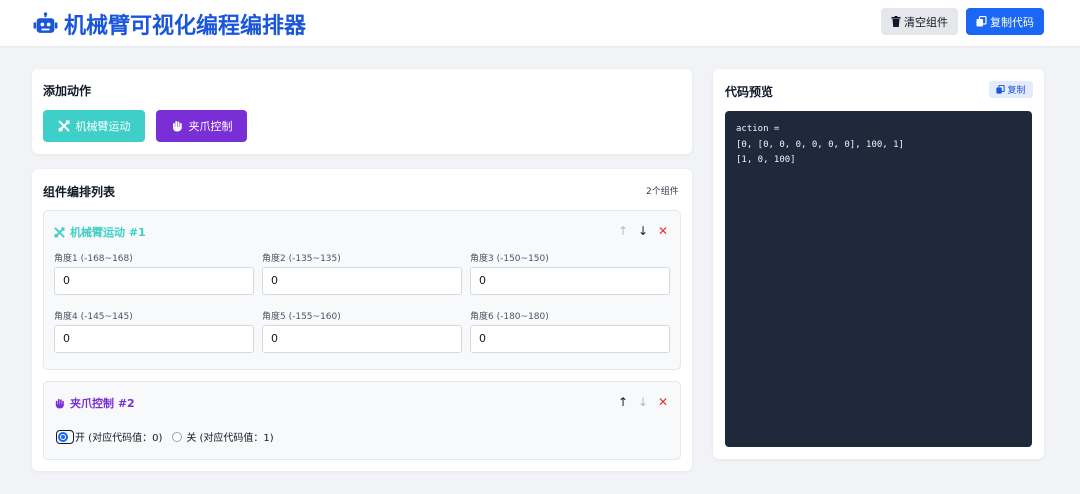  Describe the element at coordinates (93, 317) in the screenshot. I see `angle4-label: 角度4 (-145~145)` at that location.